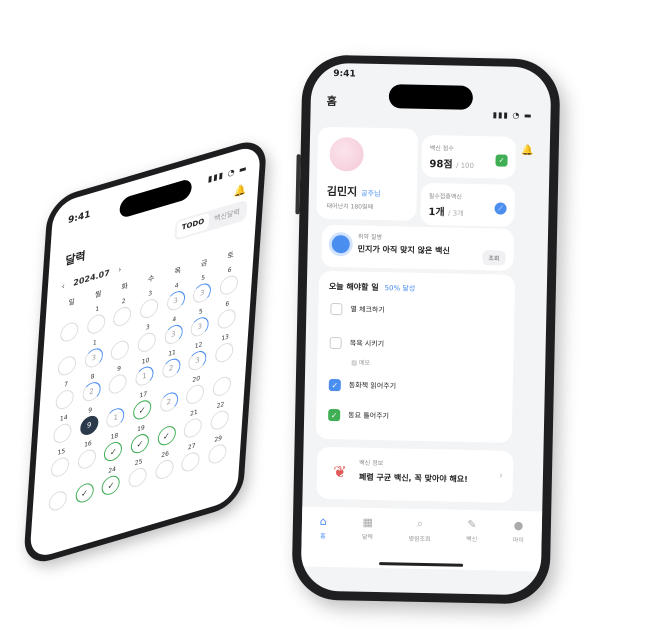 This screenshot has height=636, width=667. What do you see at coordinates (419, 543) in the screenshot?
I see `tab-search: ⌕ 병원조회` at bounding box center [419, 543].